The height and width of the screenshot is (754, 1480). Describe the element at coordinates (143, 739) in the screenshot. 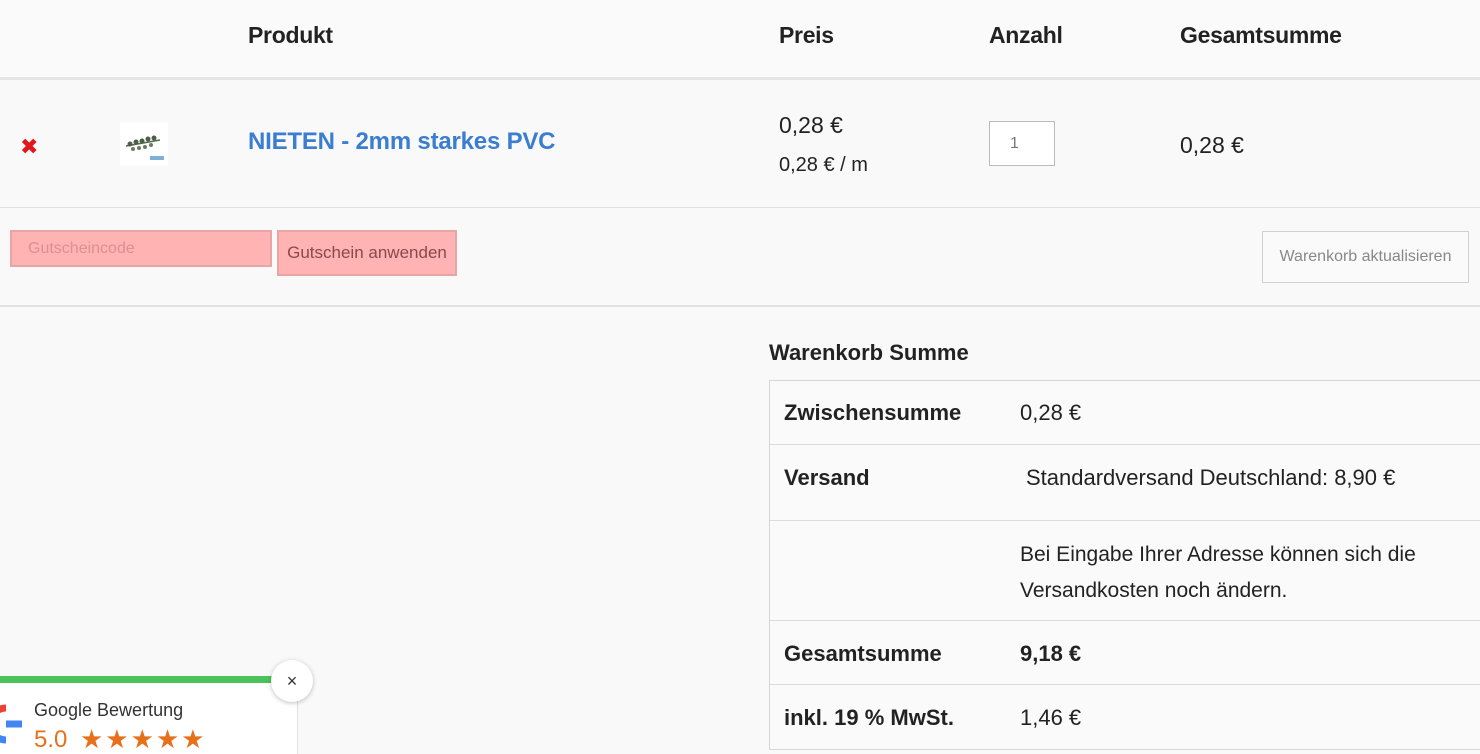

I see `star-rating-icon: ★★★★★` at that location.